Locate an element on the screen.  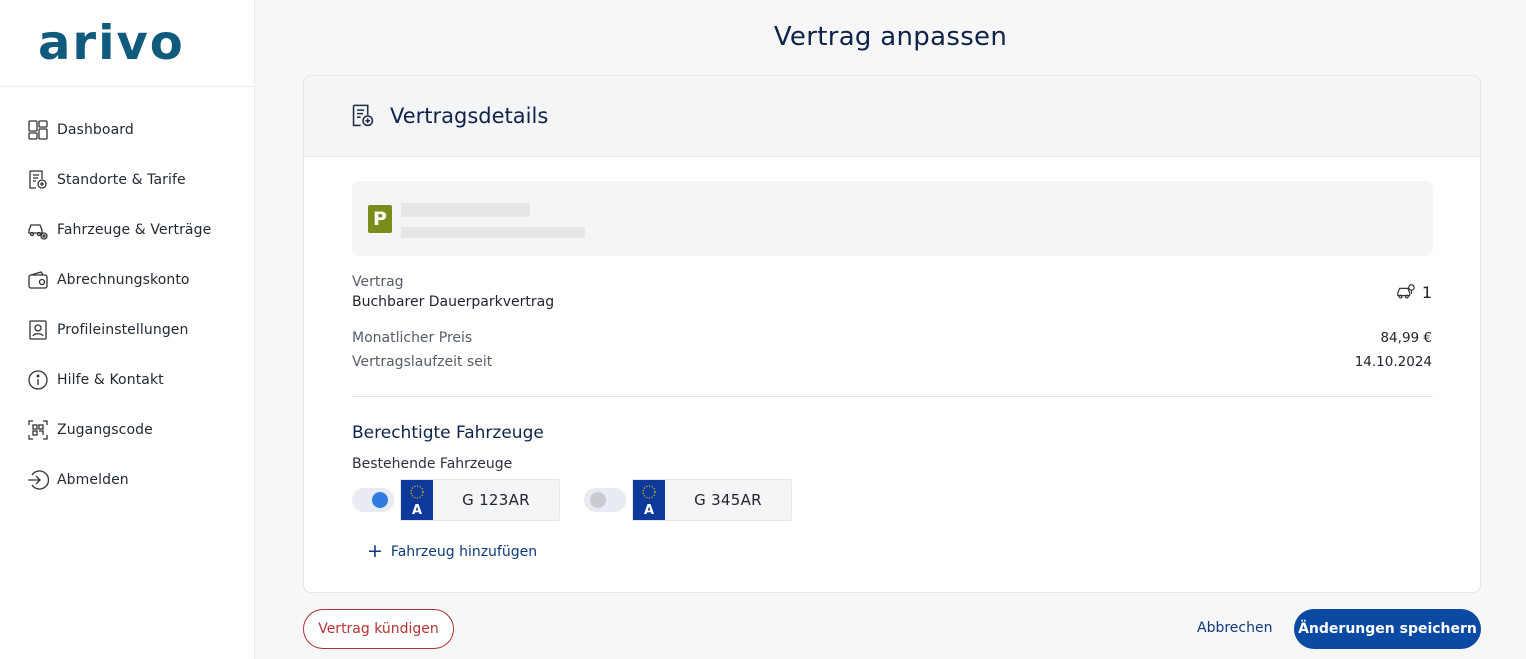
sidebar-item-label: Hilfe & Kontakt is located at coordinates (110, 380).